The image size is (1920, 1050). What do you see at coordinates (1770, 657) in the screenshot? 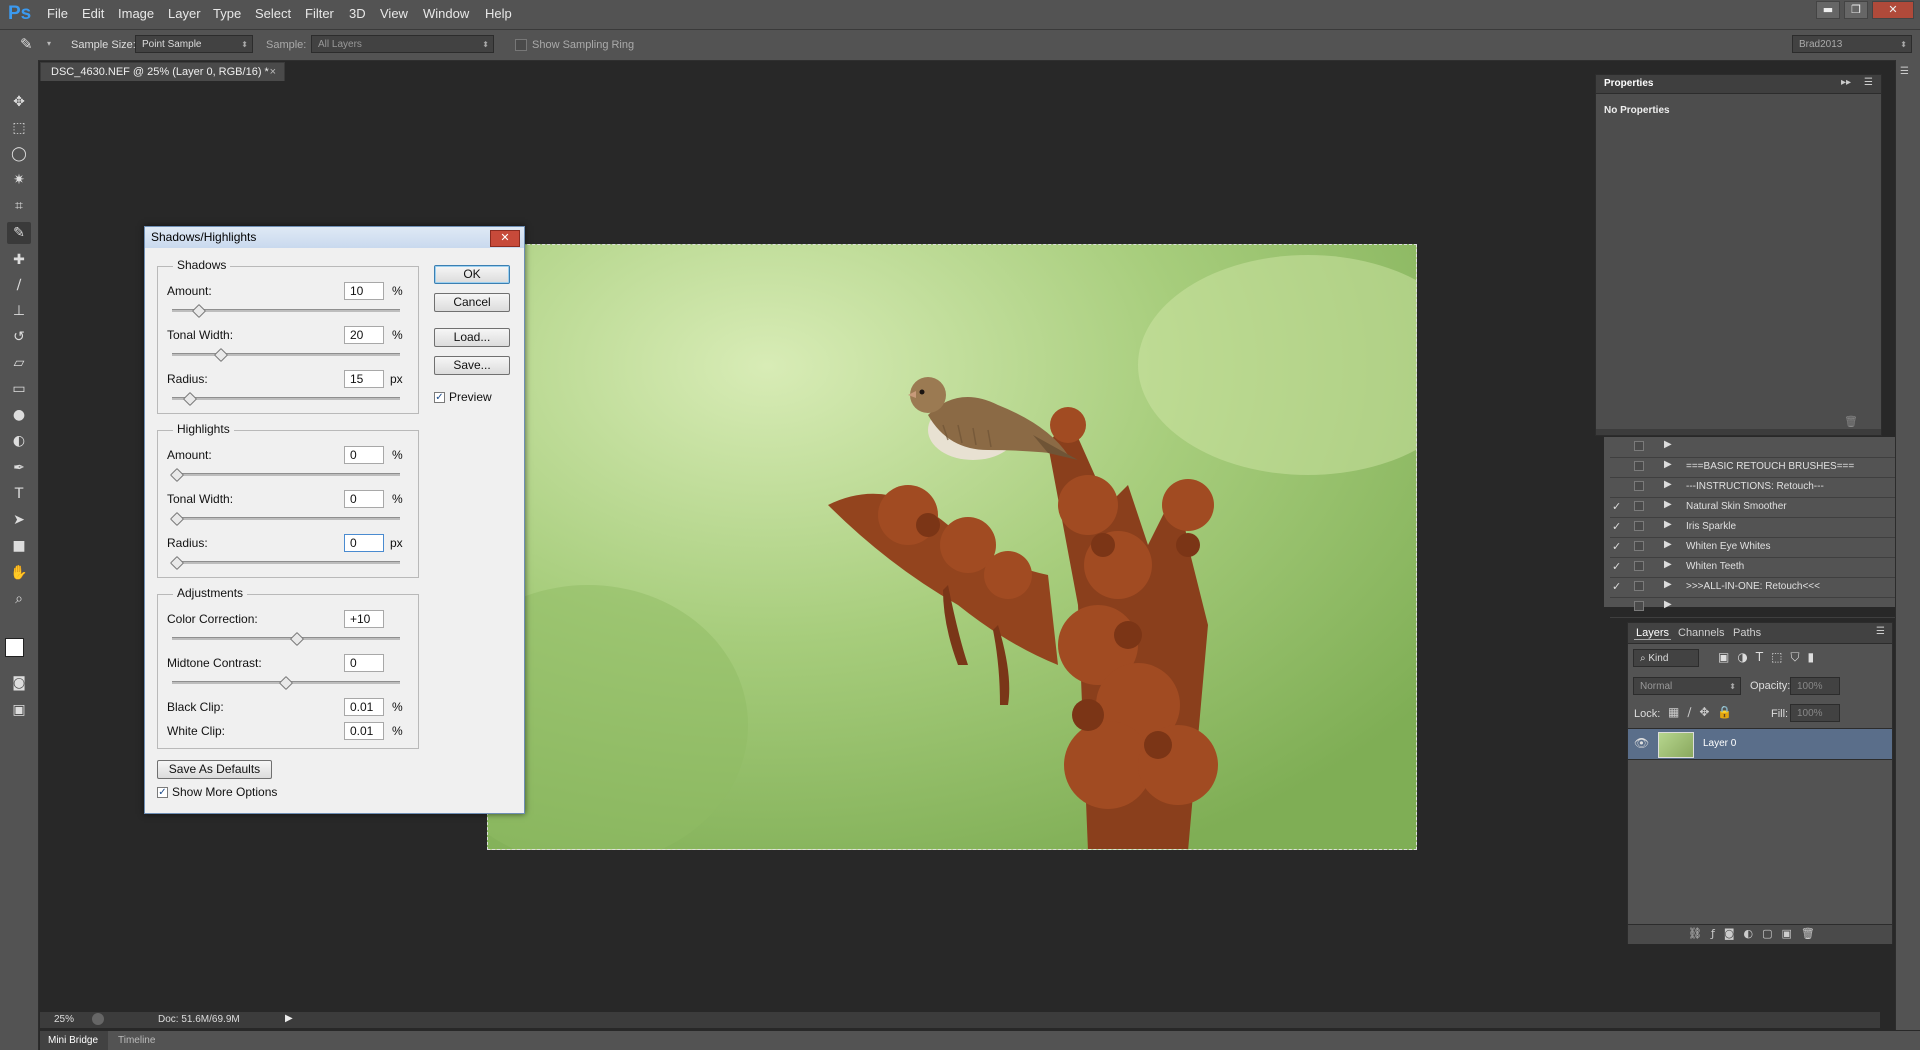
I see `layer-filter-icons: ▣◑T⬚⛉▮` at bounding box center [1770, 657].